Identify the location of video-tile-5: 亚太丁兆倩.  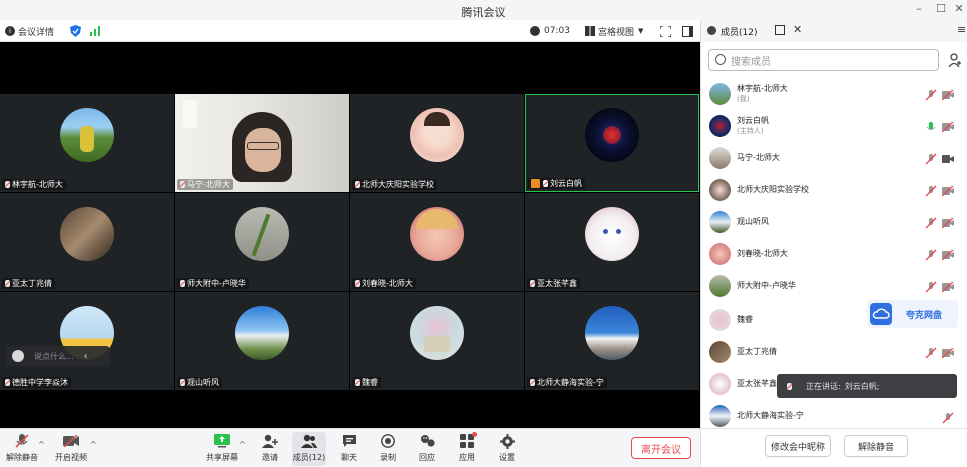
(87, 242).